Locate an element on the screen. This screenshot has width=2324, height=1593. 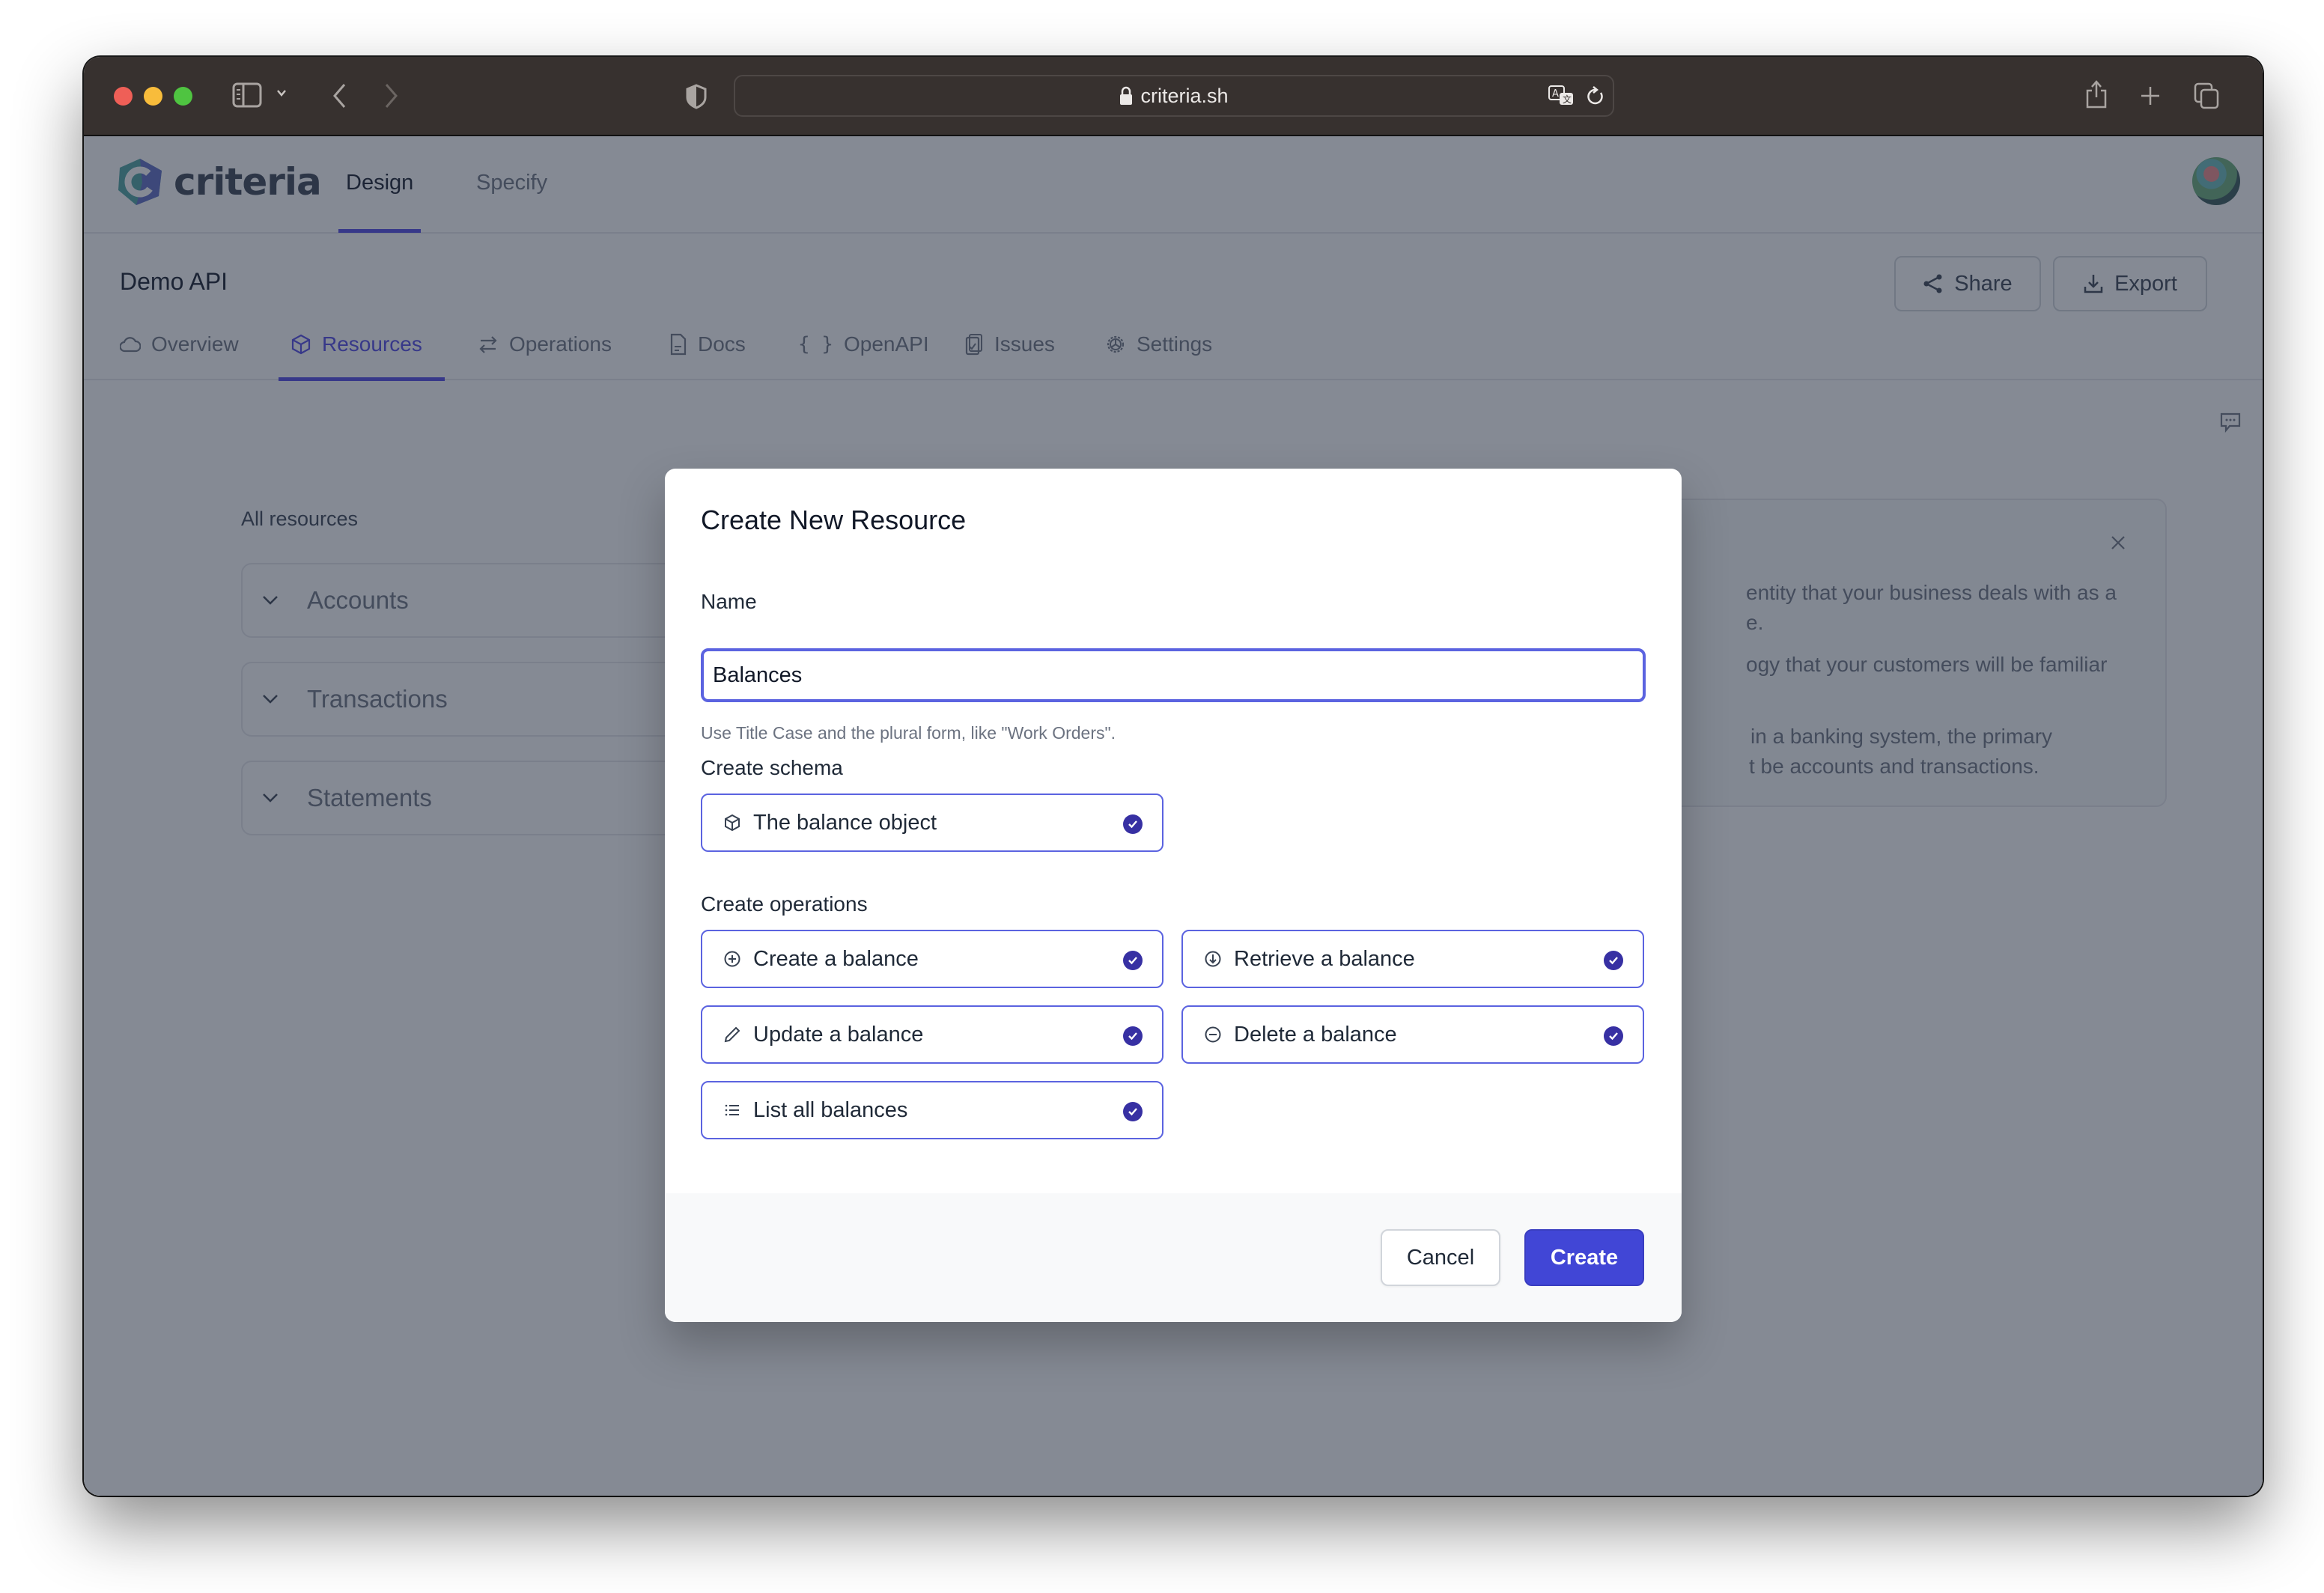
sidebar-toggle-icon is located at coordinates (247, 95).